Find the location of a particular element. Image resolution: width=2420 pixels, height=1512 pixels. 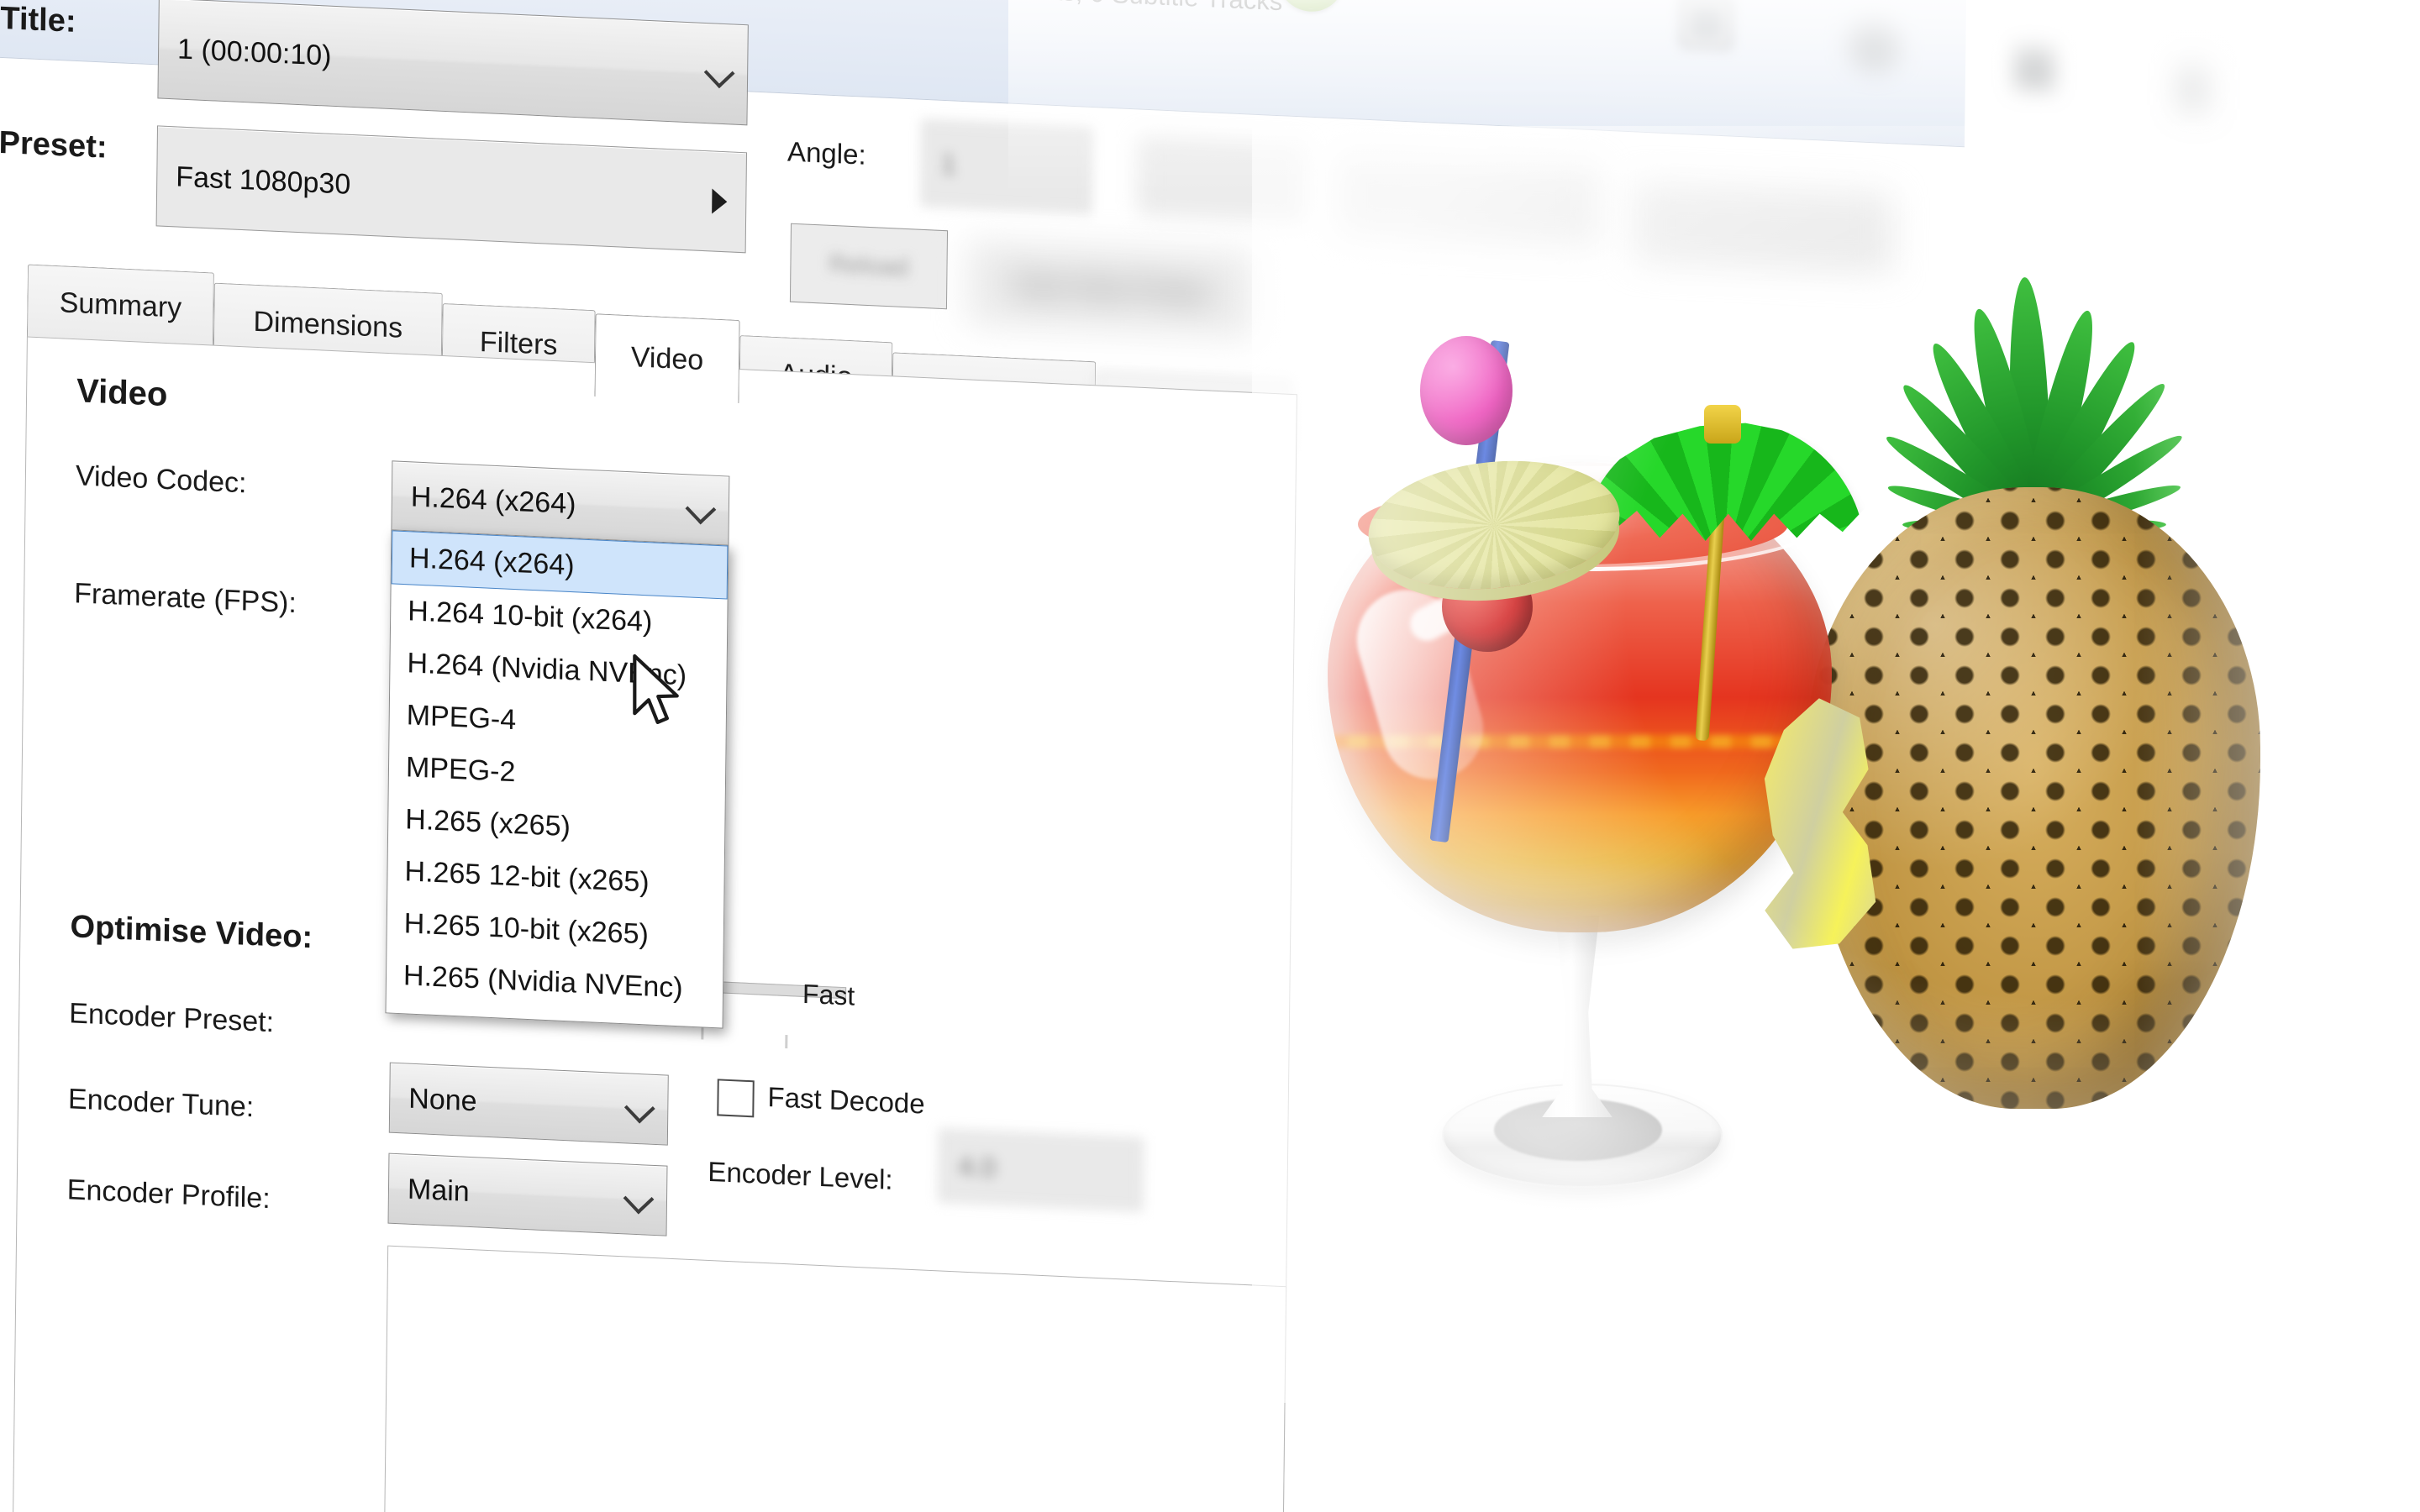

paper-umbrella is located at coordinates (1731, 571).